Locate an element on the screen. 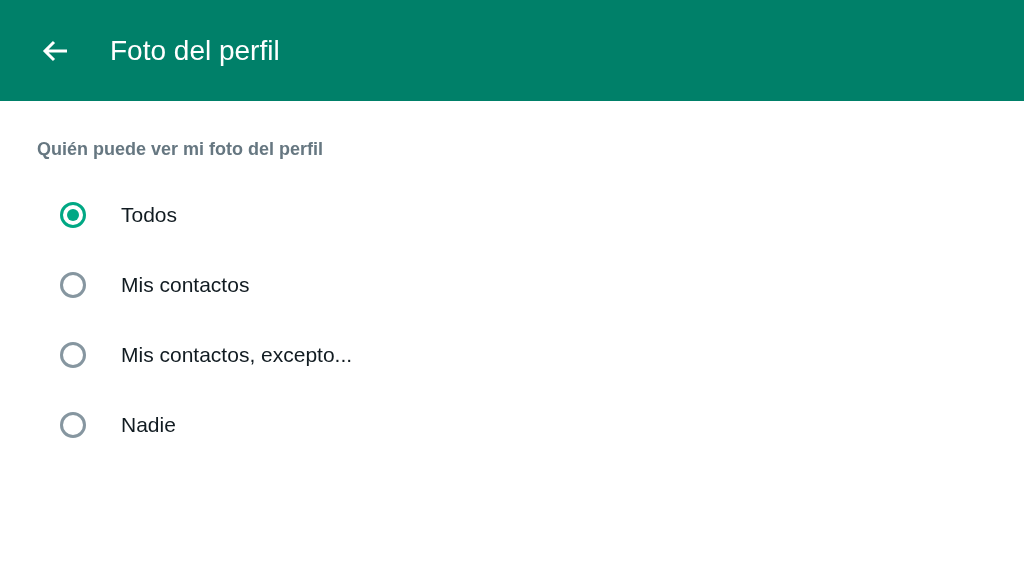  option-label: Nadie is located at coordinates (148, 425).